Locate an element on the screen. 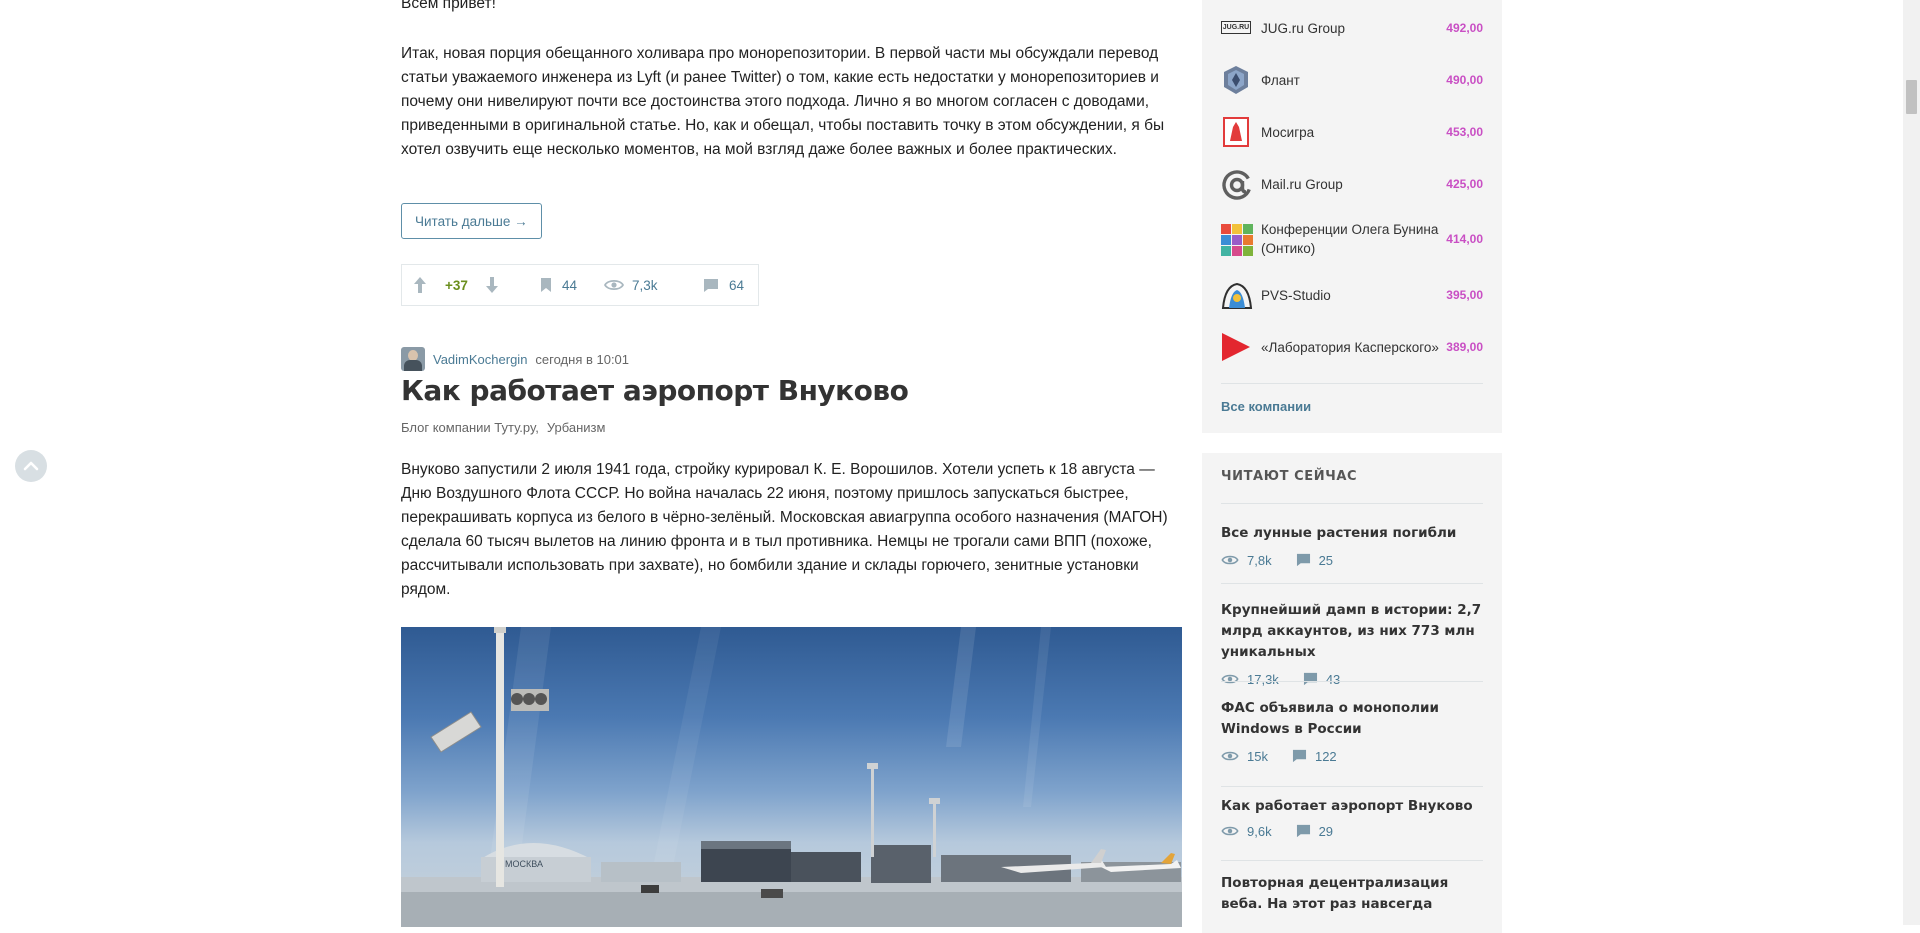  company-rating: 492,00 is located at coordinates (1464, 28).